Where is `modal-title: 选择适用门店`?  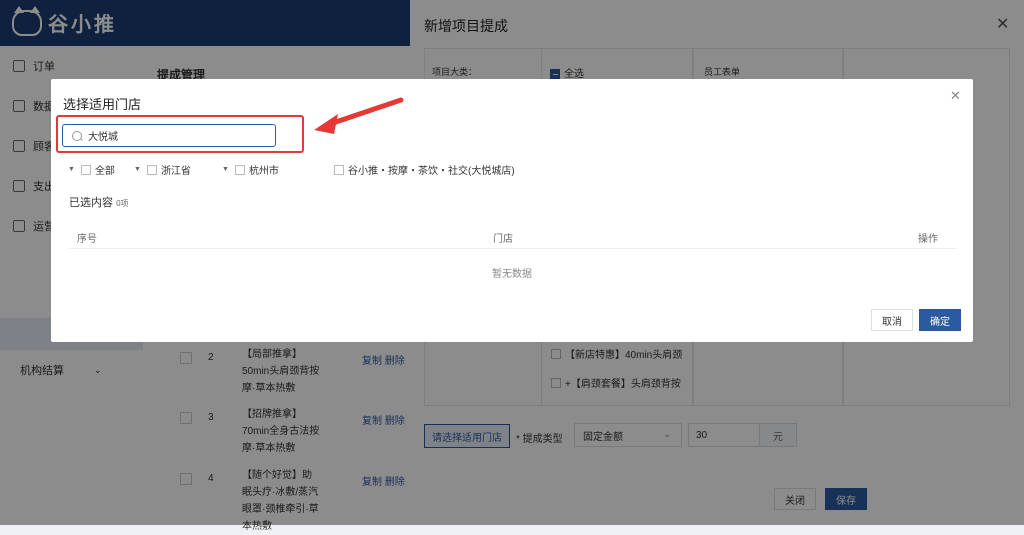 modal-title: 选择适用门店 is located at coordinates (102, 104).